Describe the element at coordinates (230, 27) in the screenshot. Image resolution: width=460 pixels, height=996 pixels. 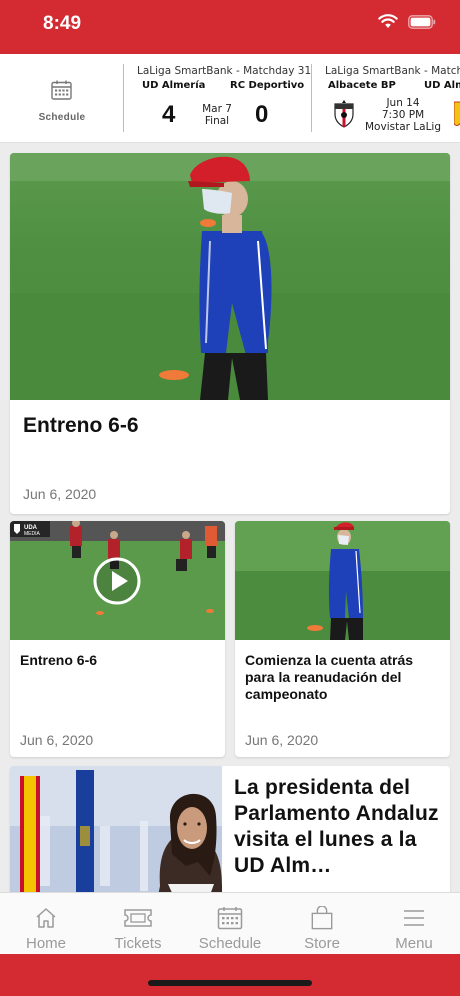
I see `status-bar: 8:49` at that location.